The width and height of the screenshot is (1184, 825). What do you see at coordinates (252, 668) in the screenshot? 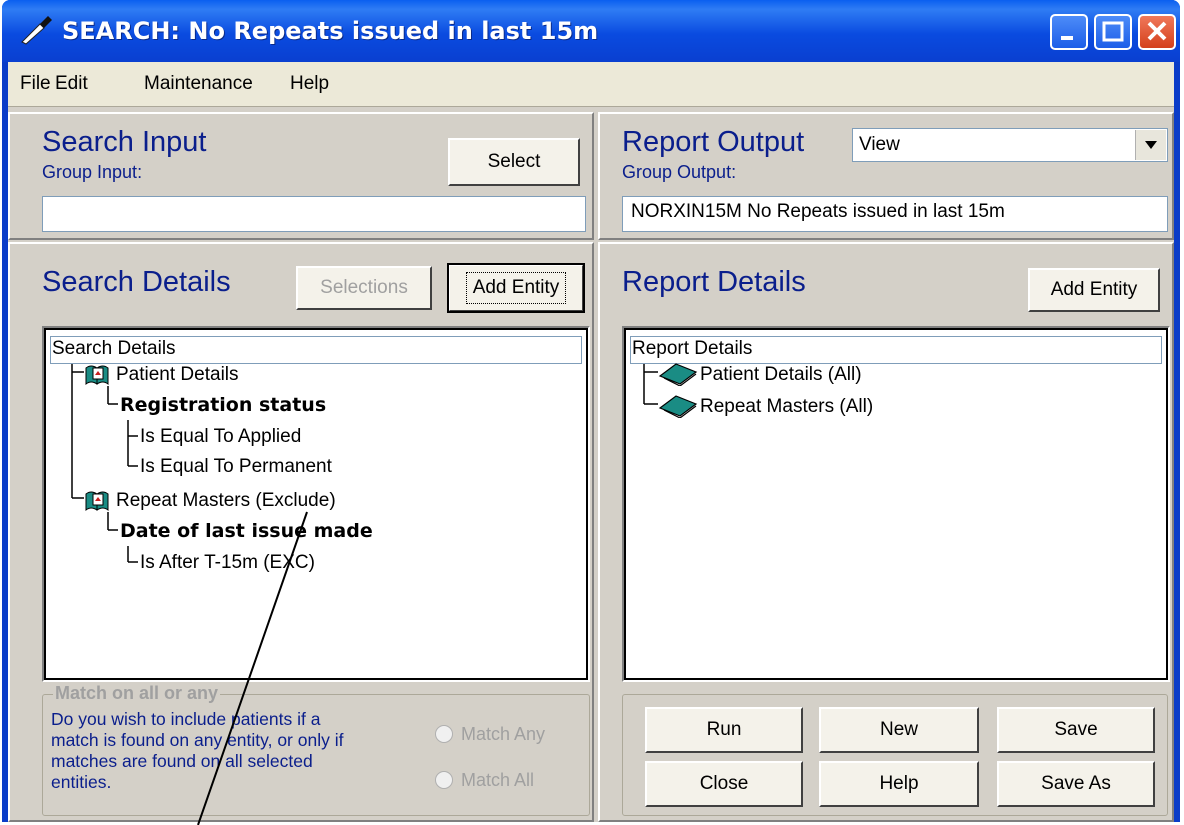
I see `annotation-line` at bounding box center [252, 668].